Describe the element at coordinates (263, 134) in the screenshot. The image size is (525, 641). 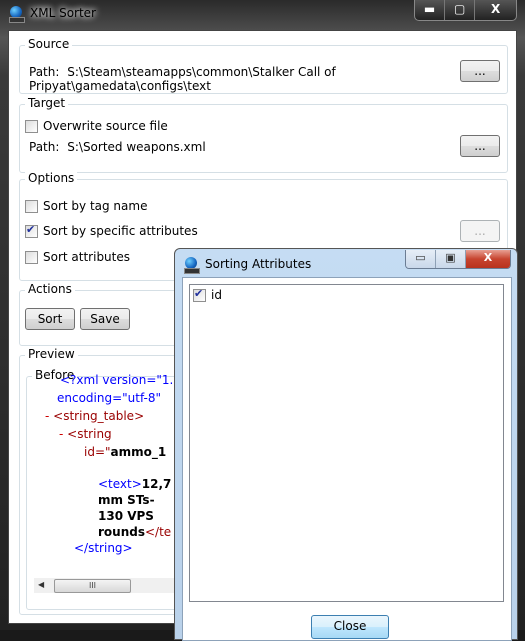
I see `target-group: Target` at that location.